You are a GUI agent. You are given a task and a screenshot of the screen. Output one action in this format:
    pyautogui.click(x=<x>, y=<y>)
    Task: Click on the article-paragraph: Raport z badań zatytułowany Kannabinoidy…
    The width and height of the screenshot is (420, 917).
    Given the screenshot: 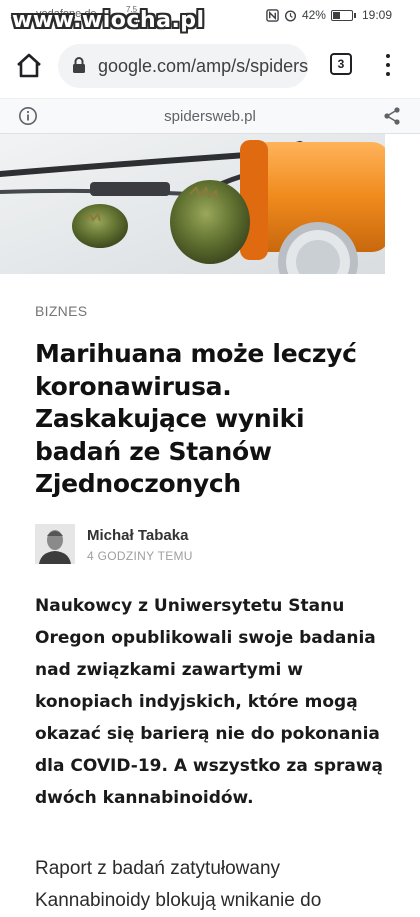 What is the action you would take?
    pyautogui.click(x=178, y=884)
    